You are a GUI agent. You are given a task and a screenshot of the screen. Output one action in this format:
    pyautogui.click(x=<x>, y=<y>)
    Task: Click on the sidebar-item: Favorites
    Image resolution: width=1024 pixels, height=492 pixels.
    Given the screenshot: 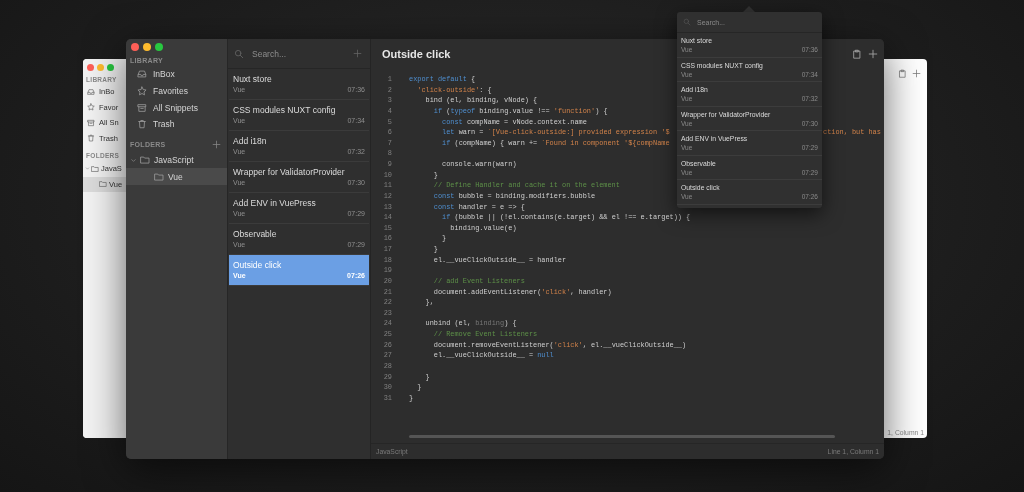 What is the action you would take?
    pyautogui.click(x=176, y=91)
    